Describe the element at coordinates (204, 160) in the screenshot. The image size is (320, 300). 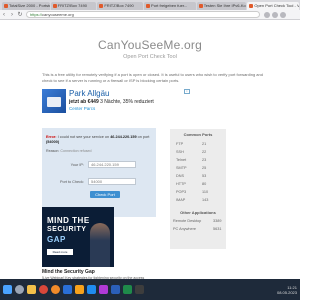
I see `port-number: 23` at that location.